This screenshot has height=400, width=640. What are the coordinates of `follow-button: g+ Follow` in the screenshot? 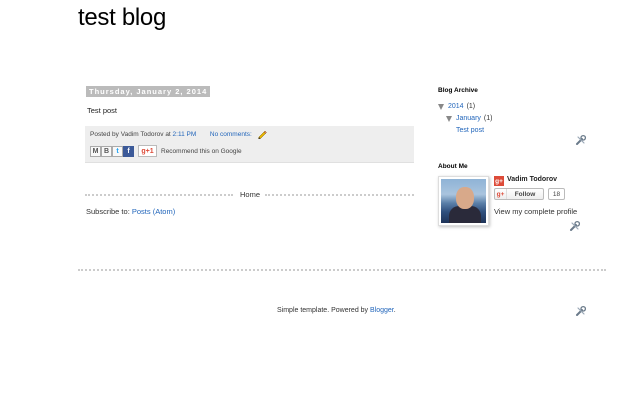 It's located at (519, 194).